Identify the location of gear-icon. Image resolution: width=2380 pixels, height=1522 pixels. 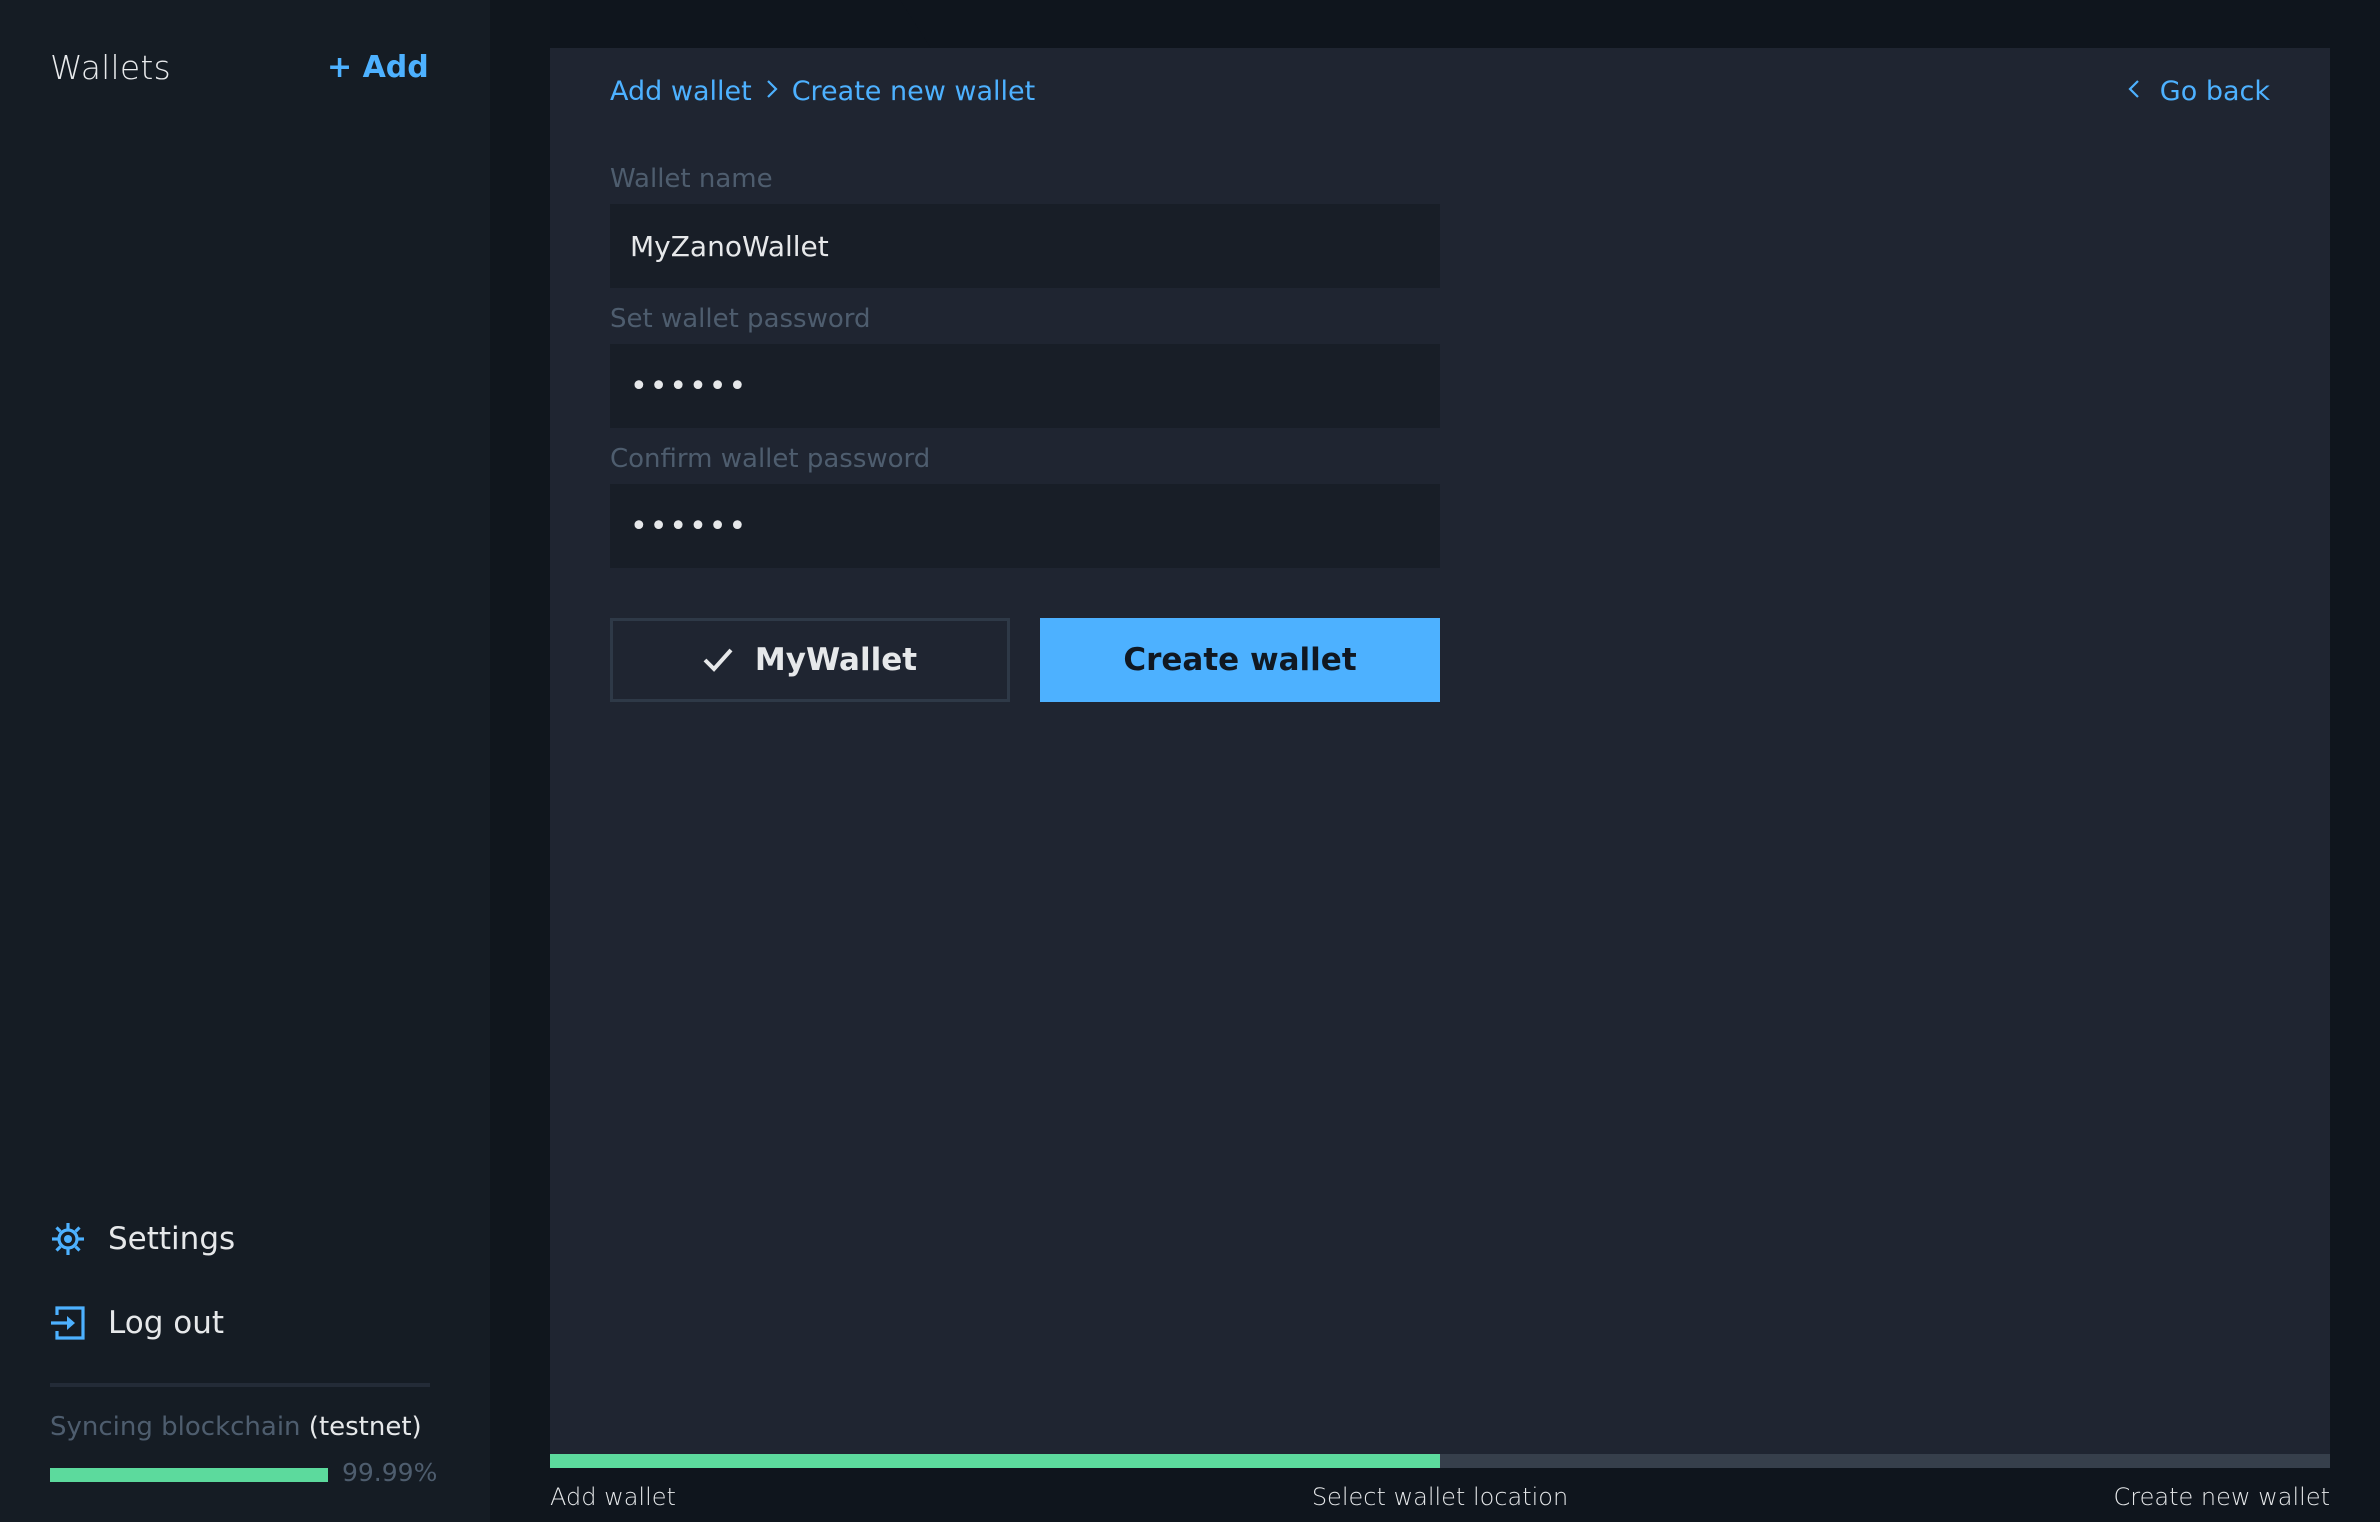
(68, 1239).